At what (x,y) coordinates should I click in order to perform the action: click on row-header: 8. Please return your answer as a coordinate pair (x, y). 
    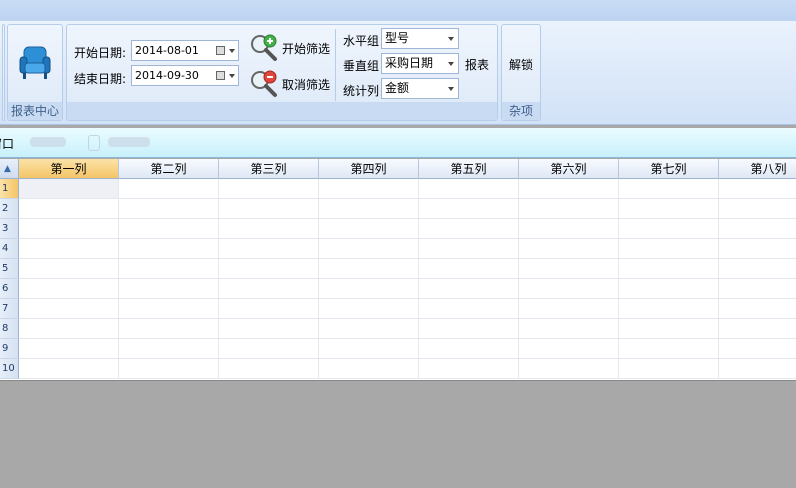
    Looking at the image, I should click on (9, 329).